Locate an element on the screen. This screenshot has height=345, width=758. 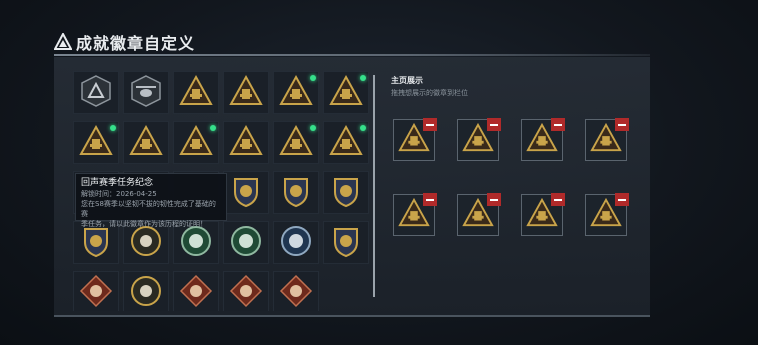
claw-red-diamond-badge-icon is located at coordinates (246, 293).